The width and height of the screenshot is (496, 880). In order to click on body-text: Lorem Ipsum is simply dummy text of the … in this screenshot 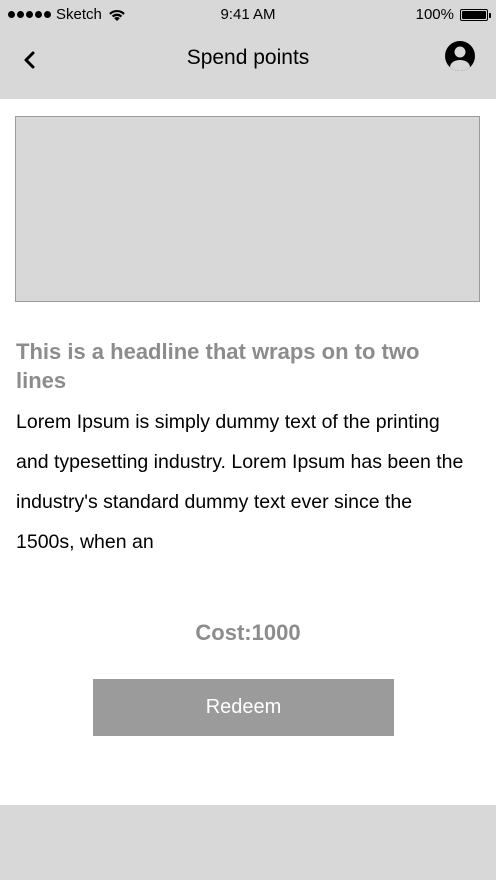, I will do `click(240, 482)`.